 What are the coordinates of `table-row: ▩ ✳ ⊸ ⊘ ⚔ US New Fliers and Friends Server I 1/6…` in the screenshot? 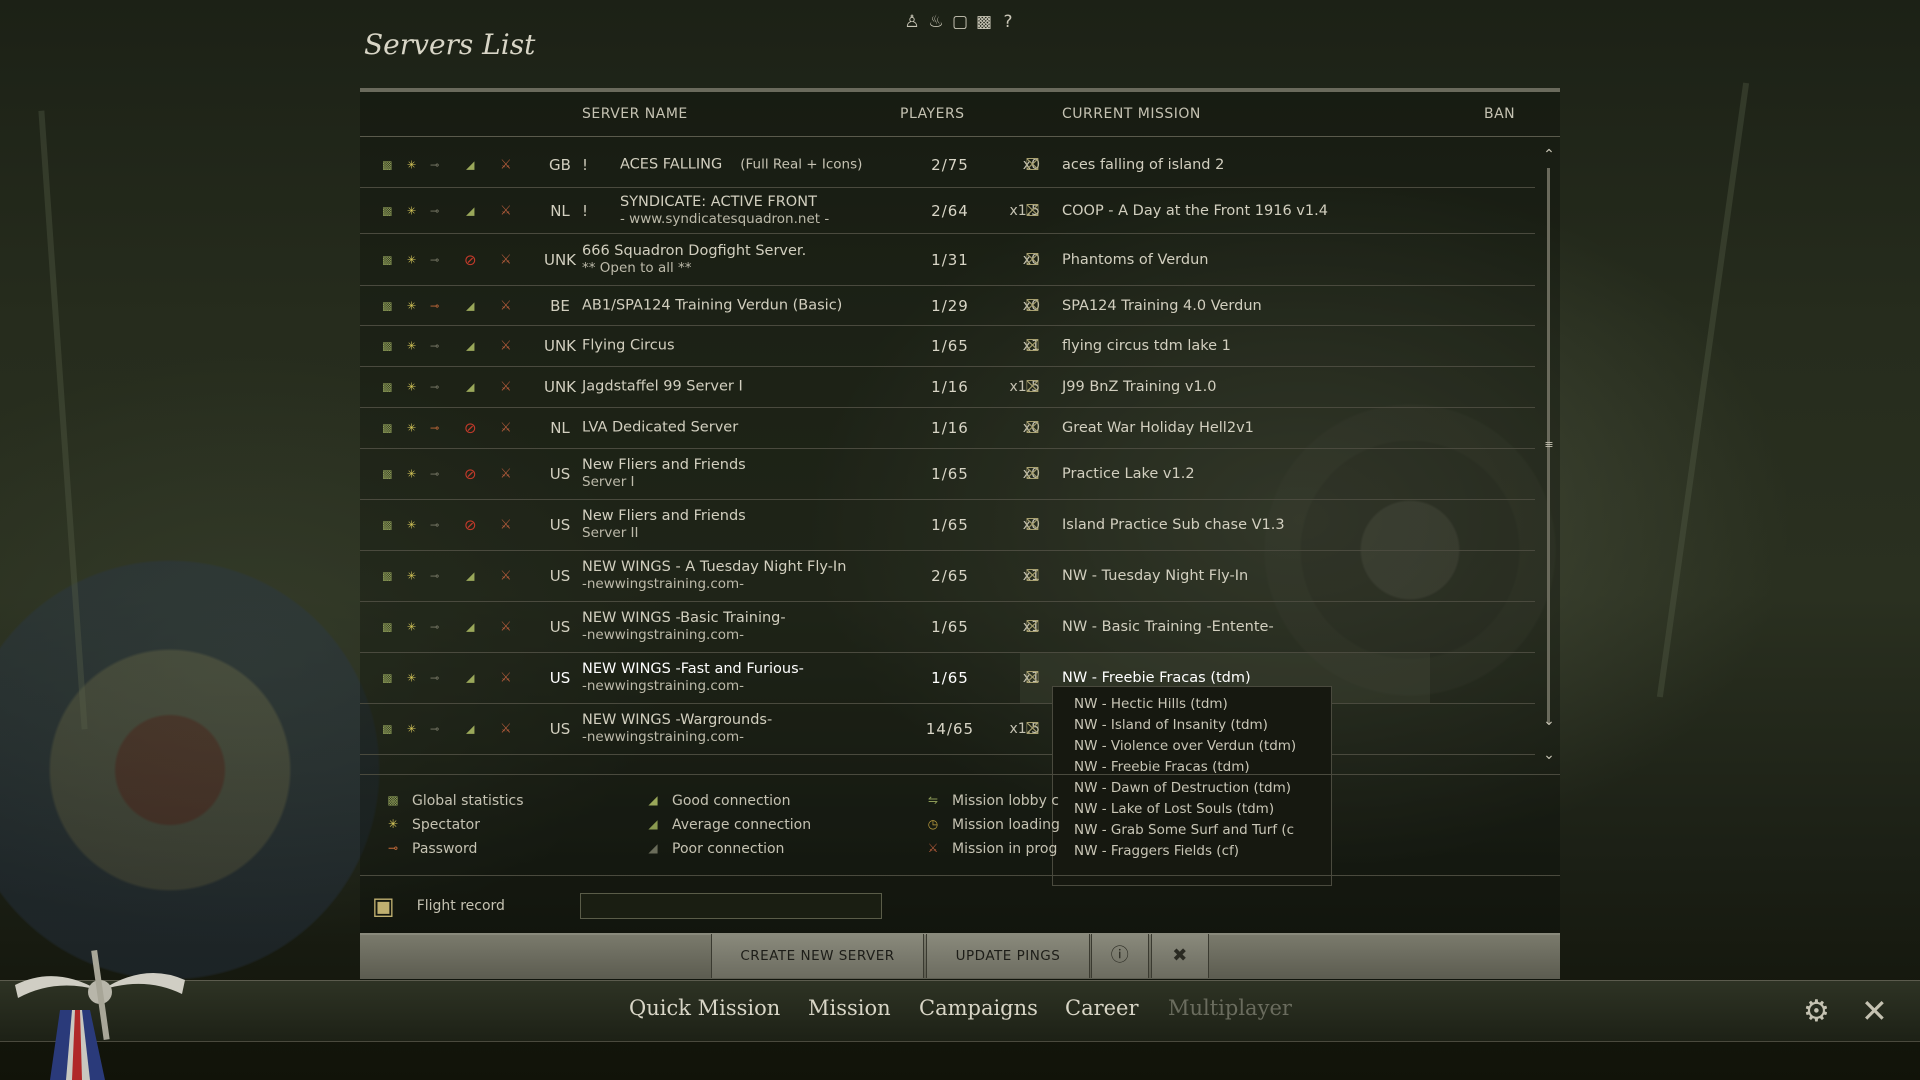 It's located at (947, 474).